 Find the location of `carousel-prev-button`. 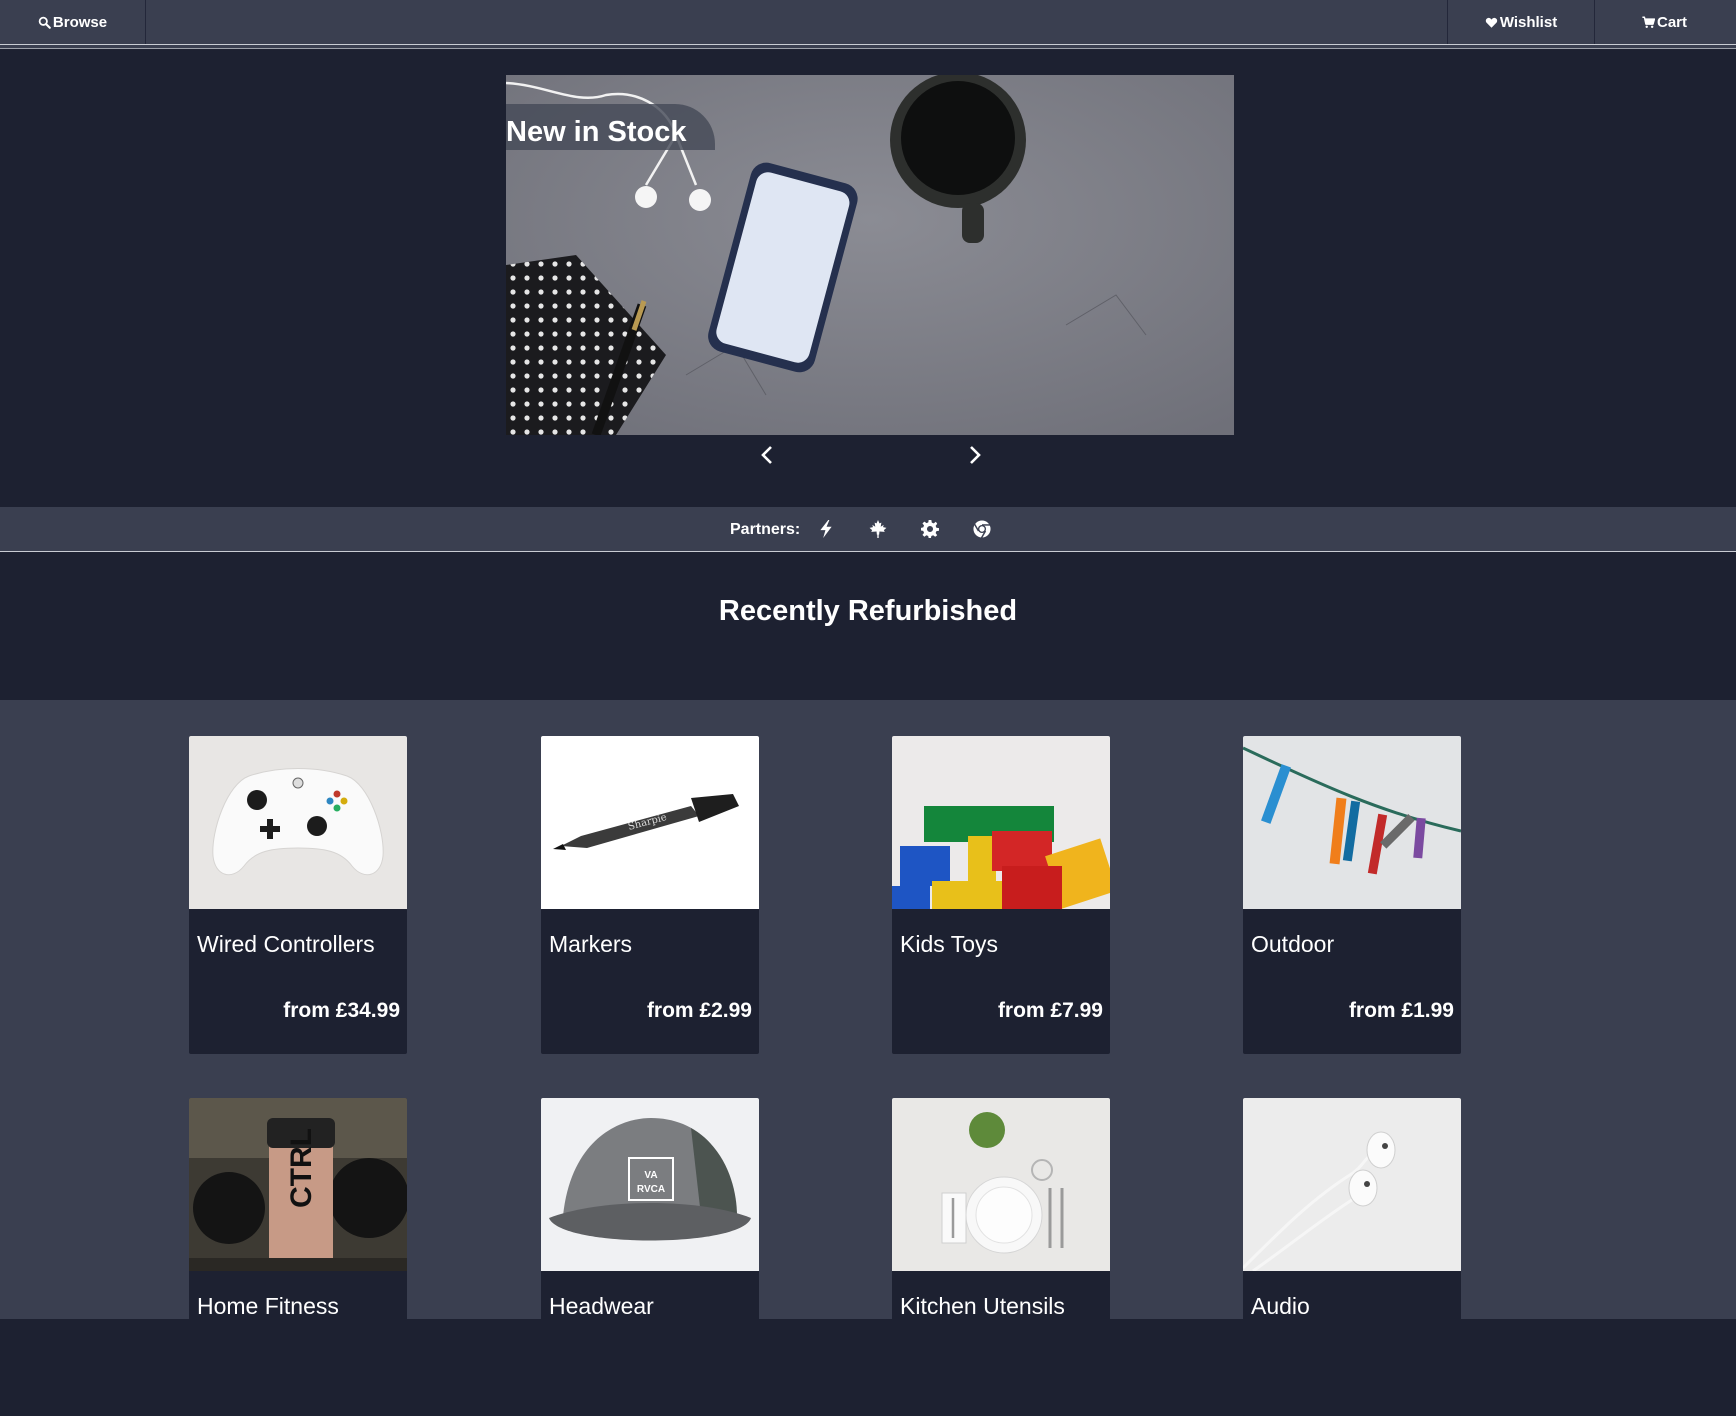

carousel-prev-button is located at coordinates (767, 455).